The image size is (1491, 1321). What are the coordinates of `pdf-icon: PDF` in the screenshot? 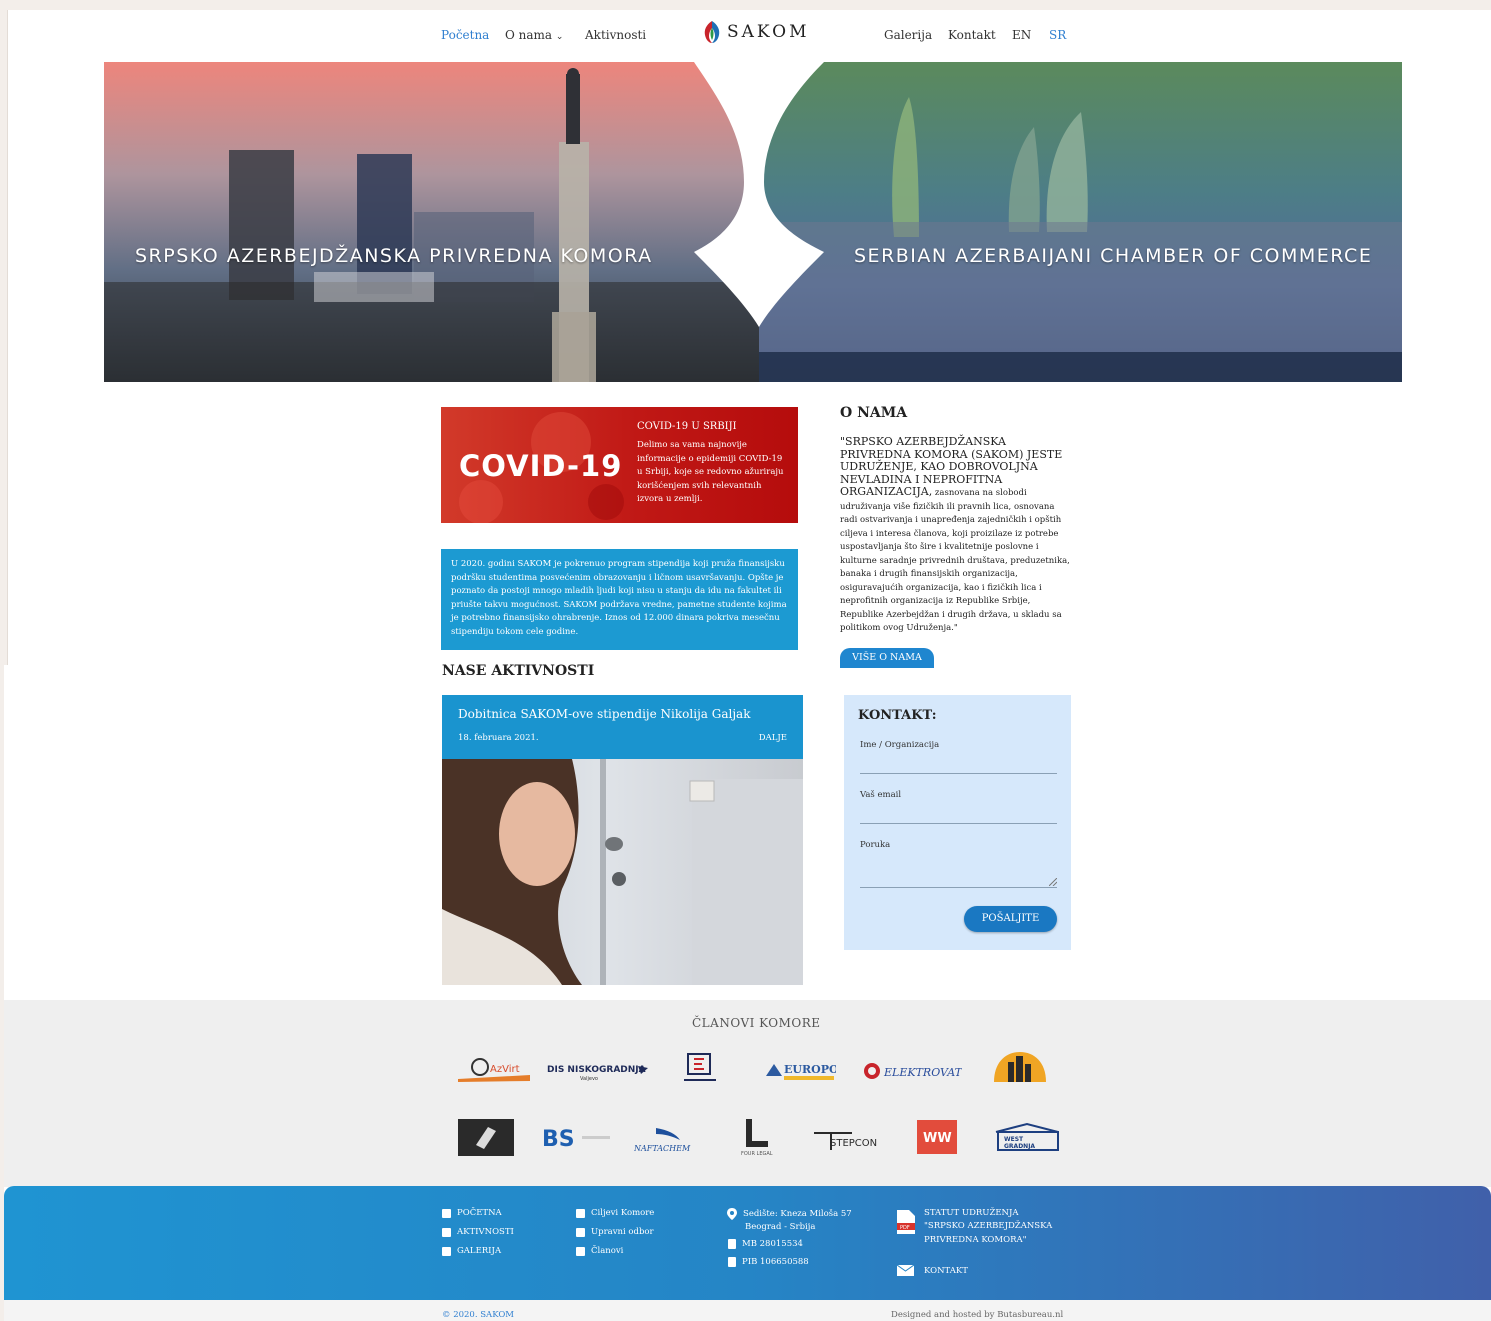 It's located at (906, 1222).